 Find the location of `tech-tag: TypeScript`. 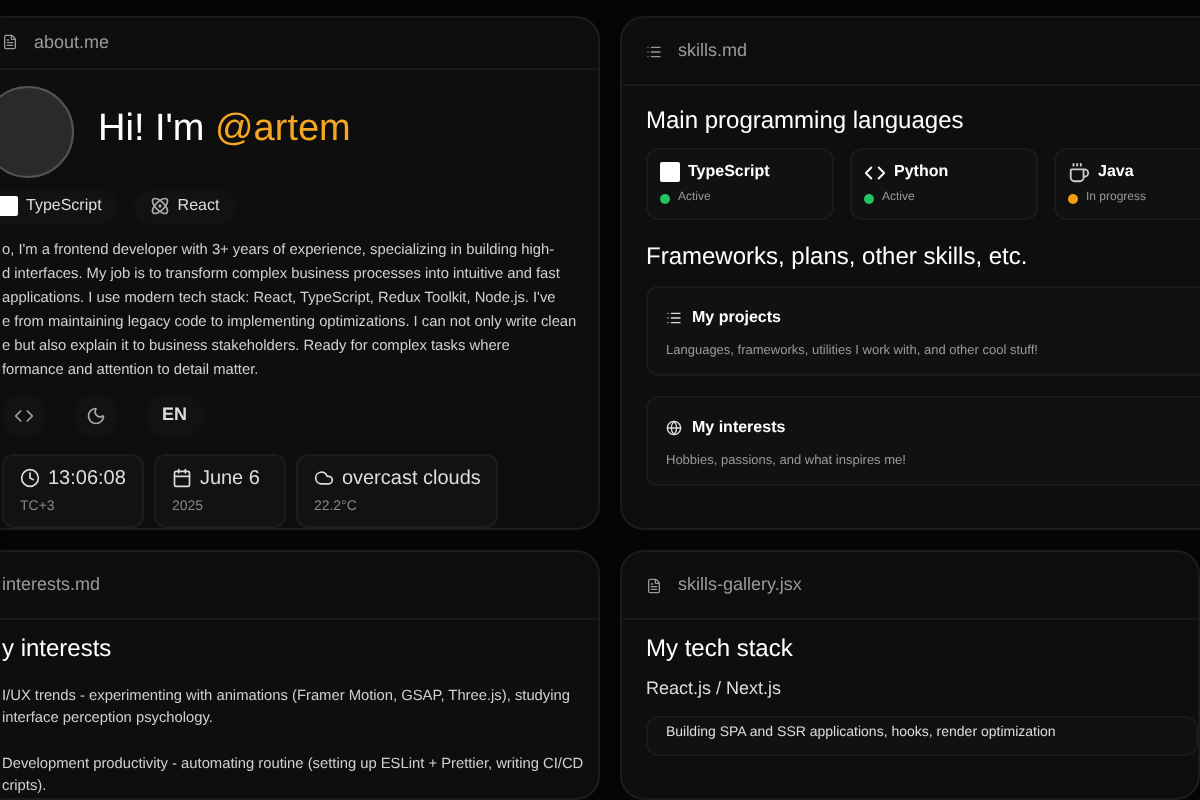

tech-tag: TypeScript is located at coordinates (59, 206).